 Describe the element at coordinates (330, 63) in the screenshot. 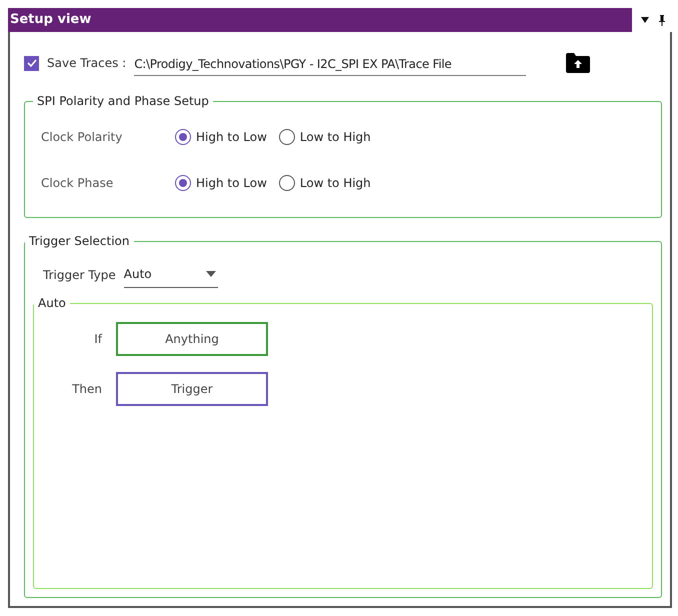

I see `trace-path-field: C:\Prodigy_Technovations\PGY - I2C_SPI EX PA\Trace File` at that location.